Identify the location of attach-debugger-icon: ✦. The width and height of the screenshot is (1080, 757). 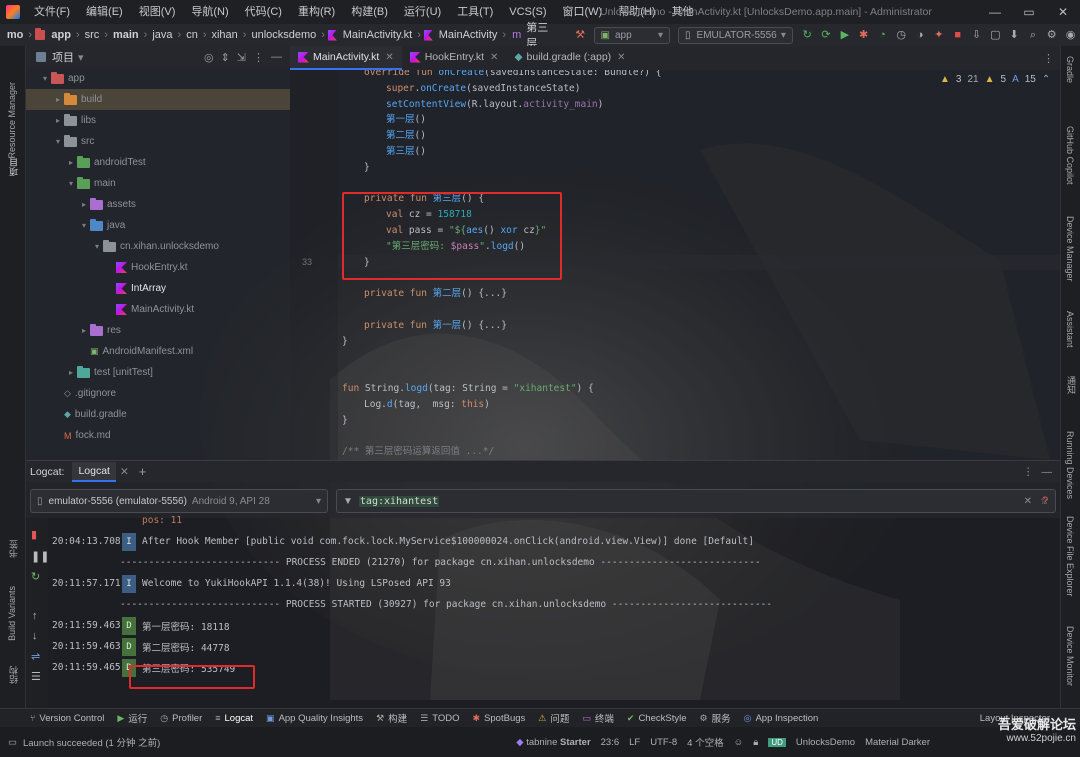
(938, 35).